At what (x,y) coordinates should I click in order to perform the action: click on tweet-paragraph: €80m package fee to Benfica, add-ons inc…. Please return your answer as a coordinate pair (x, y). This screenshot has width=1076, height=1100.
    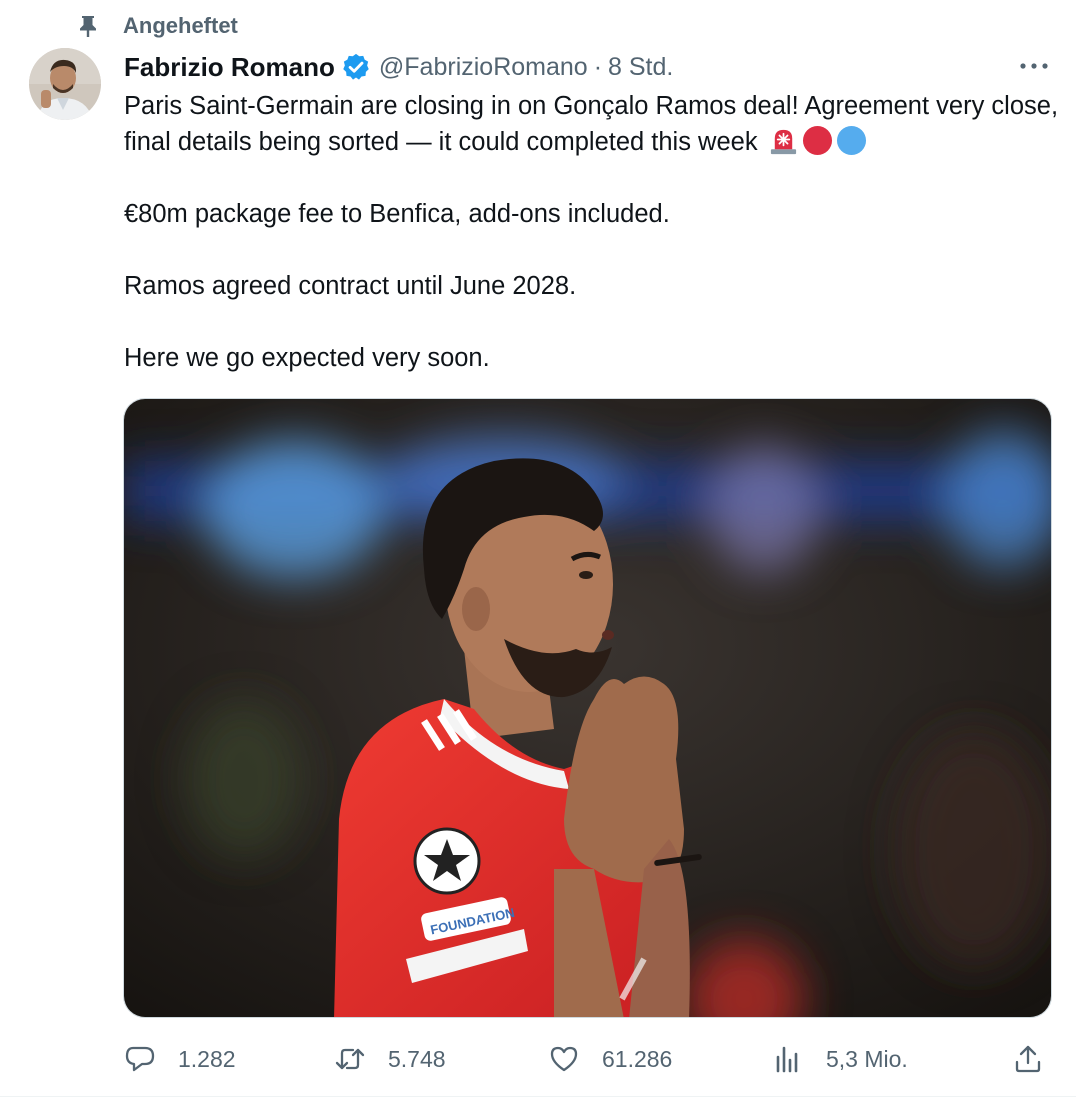
    Looking at the image, I should click on (397, 214).